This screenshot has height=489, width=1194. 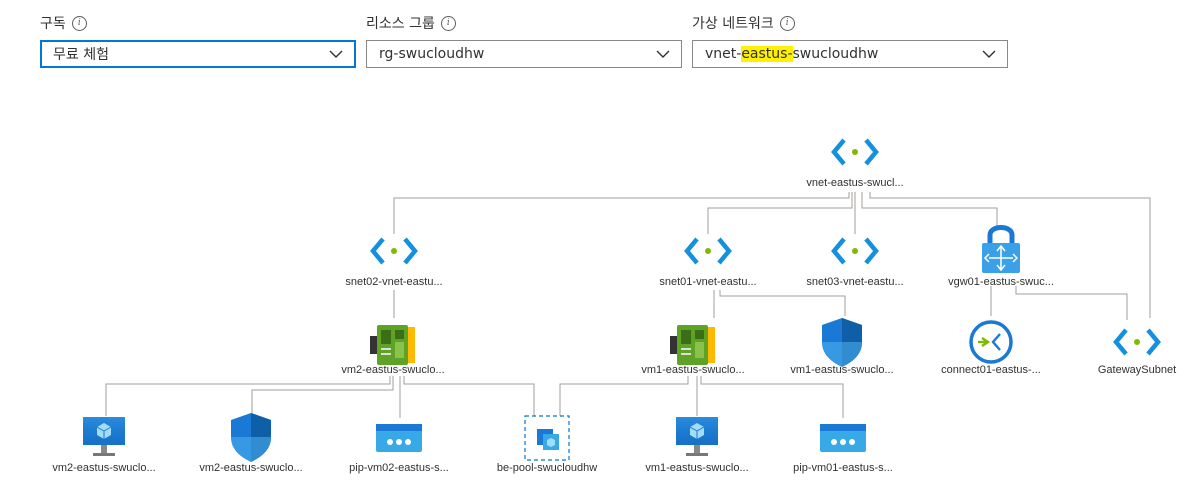 I want to click on virtual-network-field: 가상 네트워크 i vnet-eastus-swucloudhw, so click(x=850, y=40).